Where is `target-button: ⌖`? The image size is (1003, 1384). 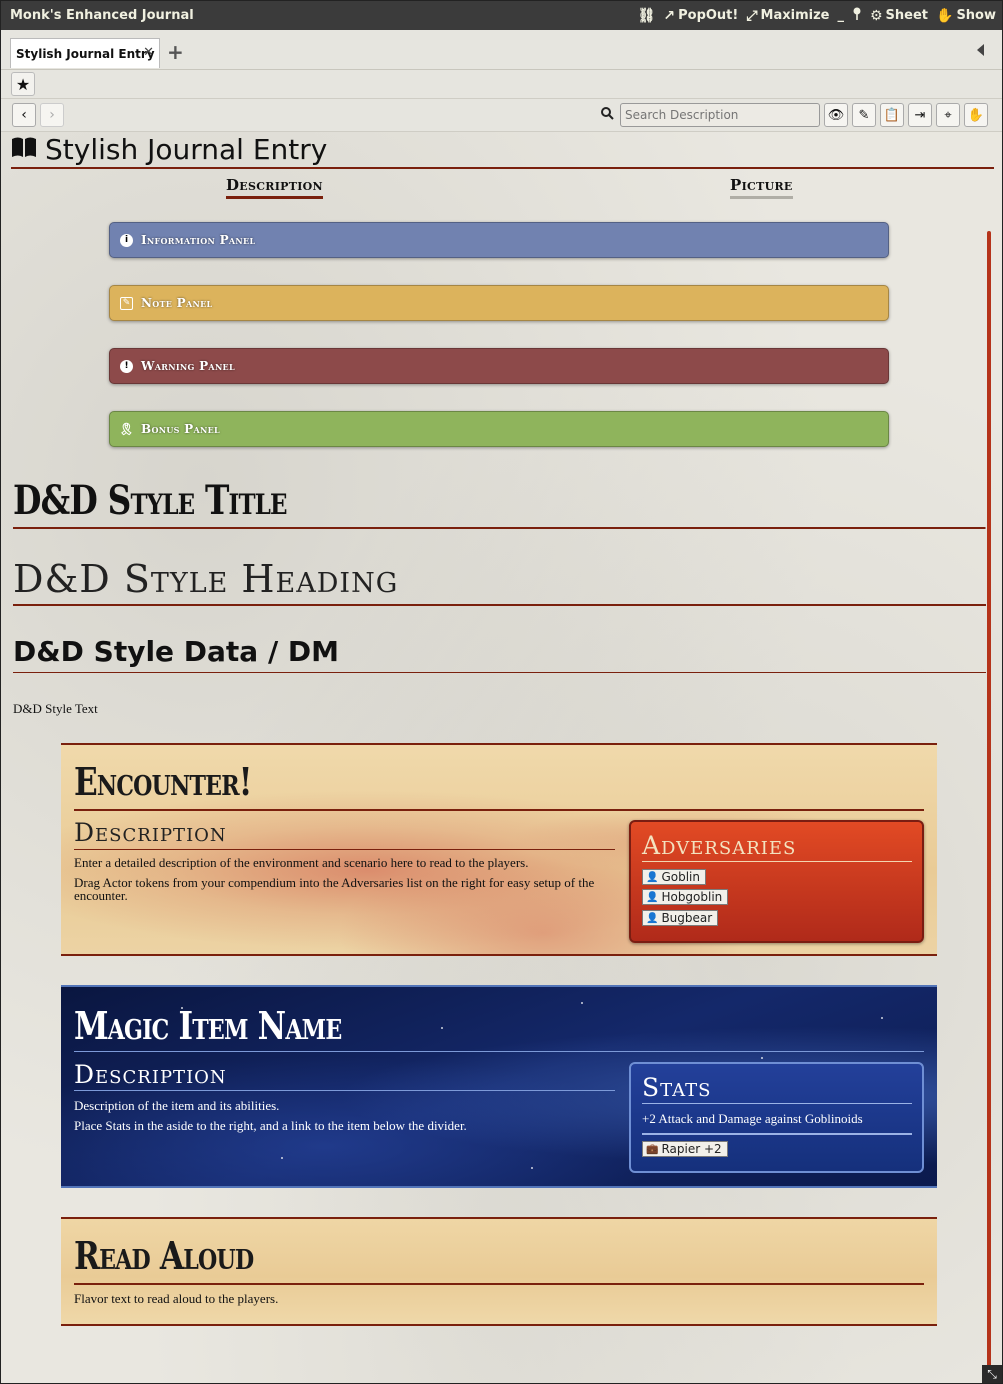 target-button: ⌖ is located at coordinates (948, 115).